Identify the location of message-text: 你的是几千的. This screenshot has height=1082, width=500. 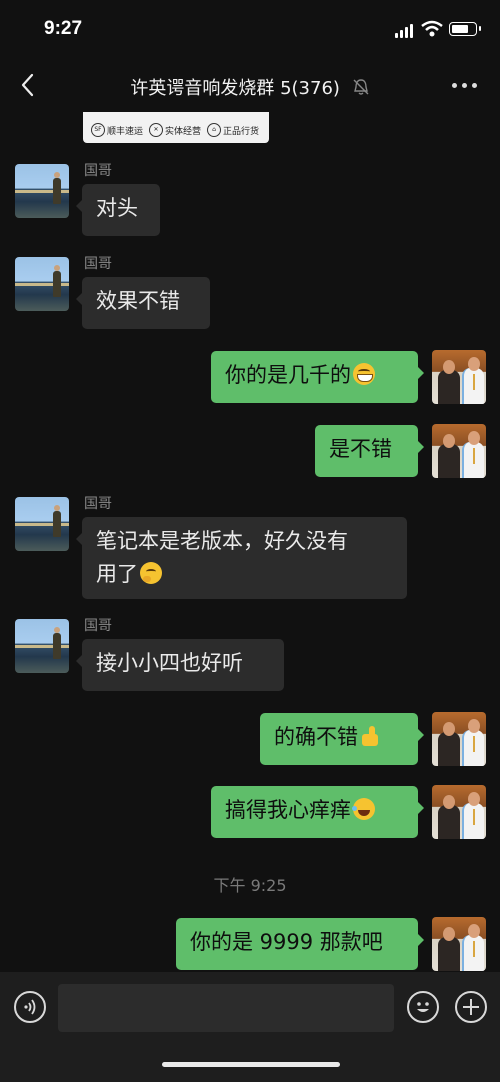
(288, 375).